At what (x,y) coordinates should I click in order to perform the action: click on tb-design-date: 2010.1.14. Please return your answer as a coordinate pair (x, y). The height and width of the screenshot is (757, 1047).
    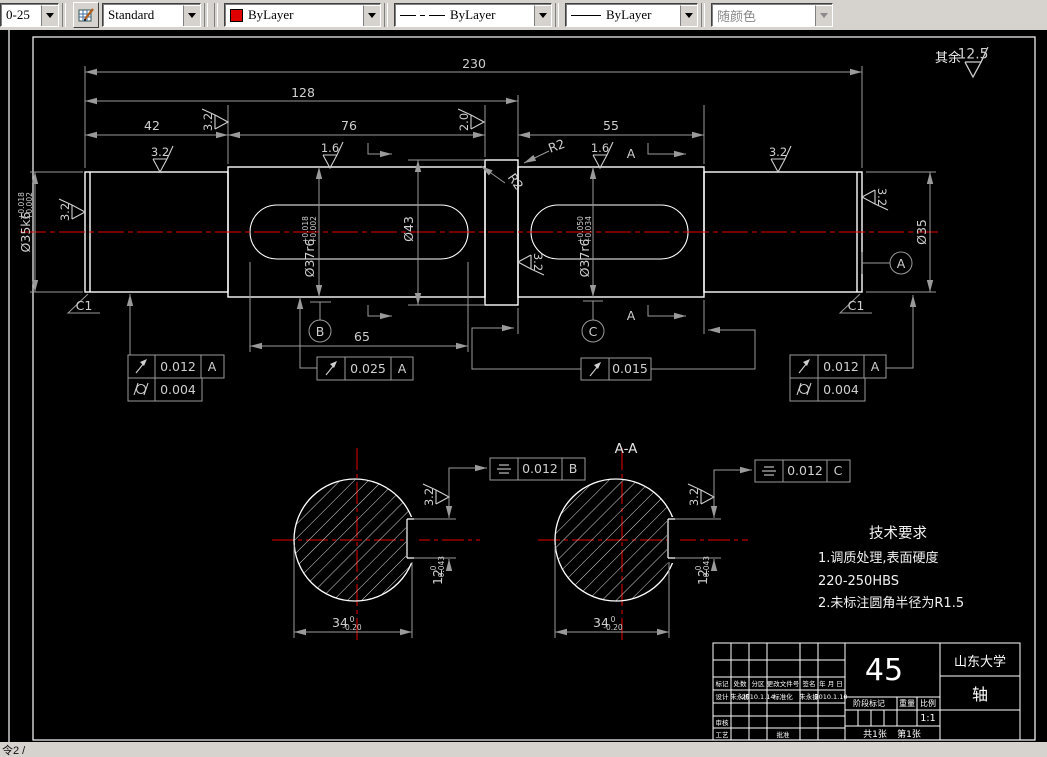
    Looking at the image, I should click on (757, 697).